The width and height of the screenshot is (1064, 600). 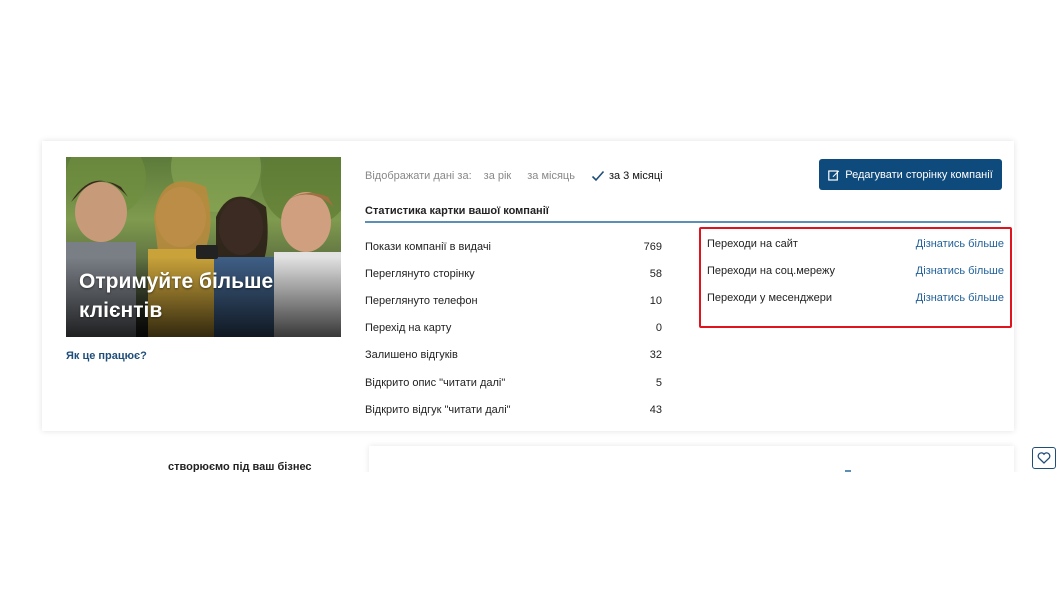 I want to click on heart-icon, so click(x=1044, y=458).